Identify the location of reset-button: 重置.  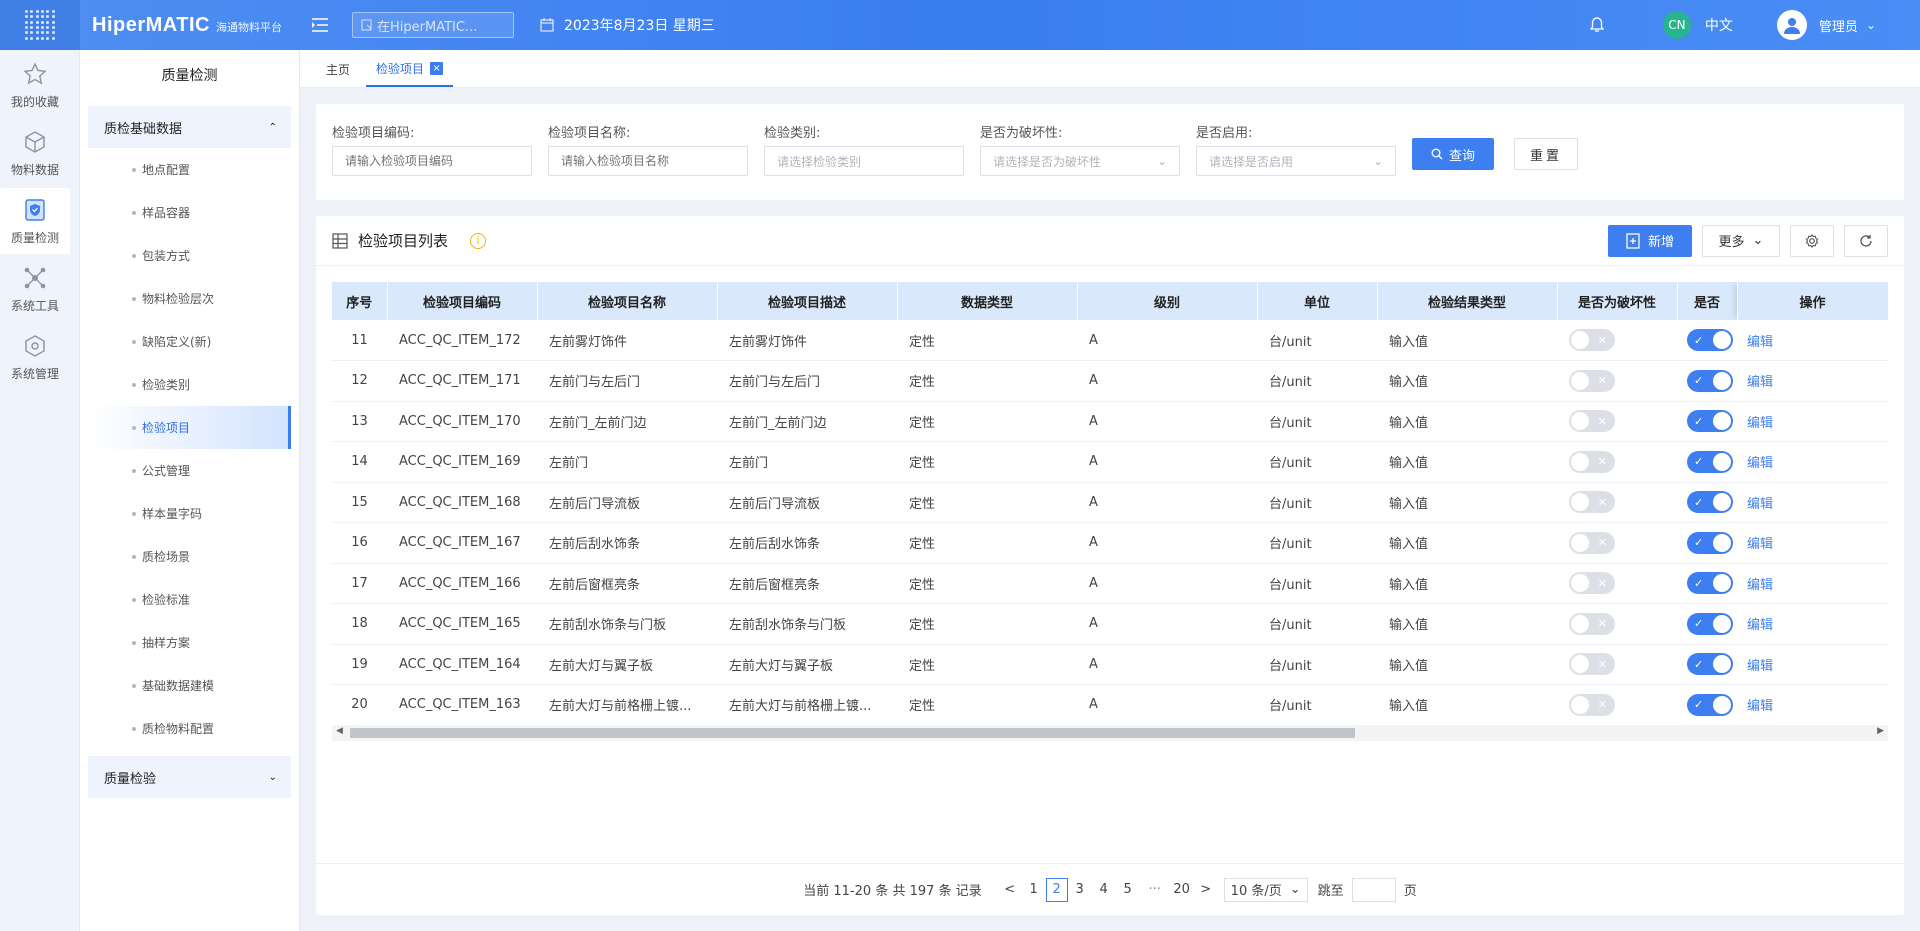
(1546, 154).